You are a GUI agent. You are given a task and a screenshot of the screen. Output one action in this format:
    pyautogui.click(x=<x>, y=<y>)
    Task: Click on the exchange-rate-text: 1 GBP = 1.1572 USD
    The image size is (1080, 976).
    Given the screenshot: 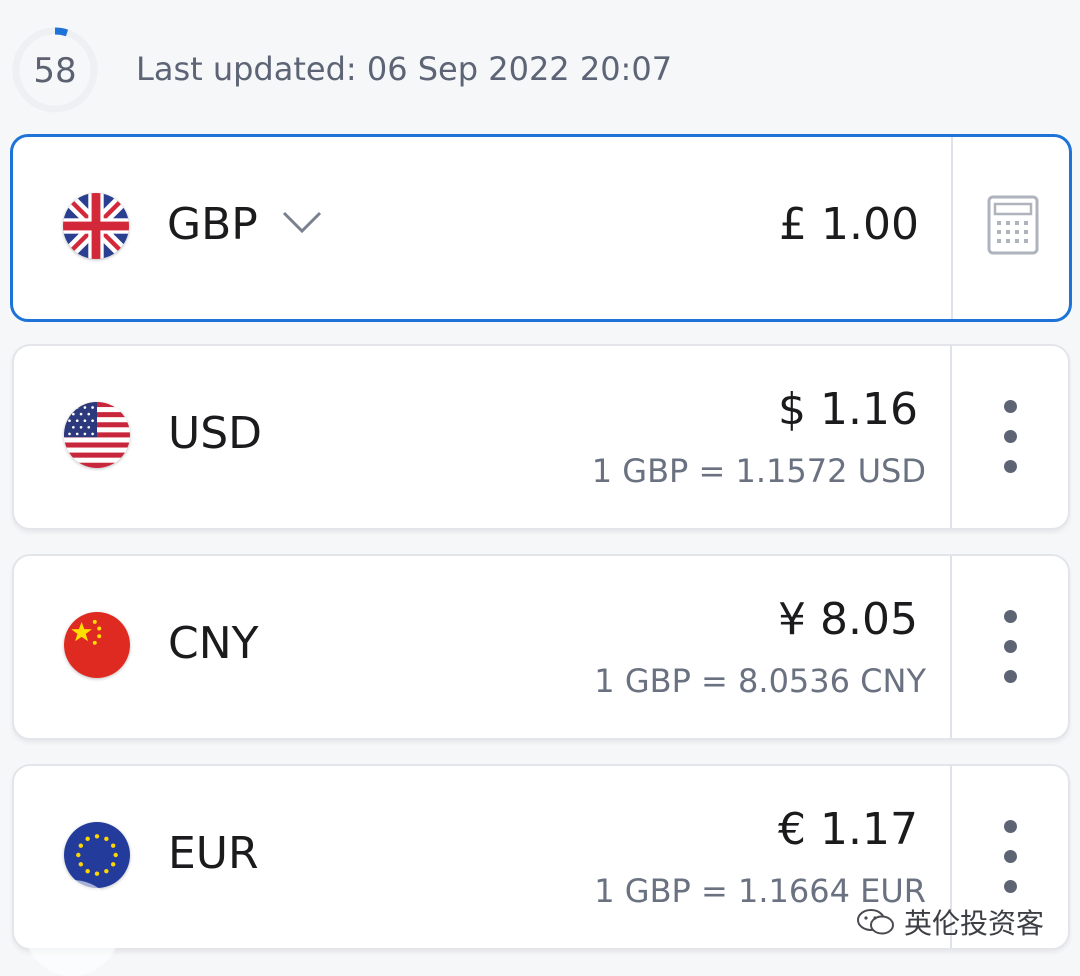 What is the action you would take?
    pyautogui.click(x=758, y=471)
    